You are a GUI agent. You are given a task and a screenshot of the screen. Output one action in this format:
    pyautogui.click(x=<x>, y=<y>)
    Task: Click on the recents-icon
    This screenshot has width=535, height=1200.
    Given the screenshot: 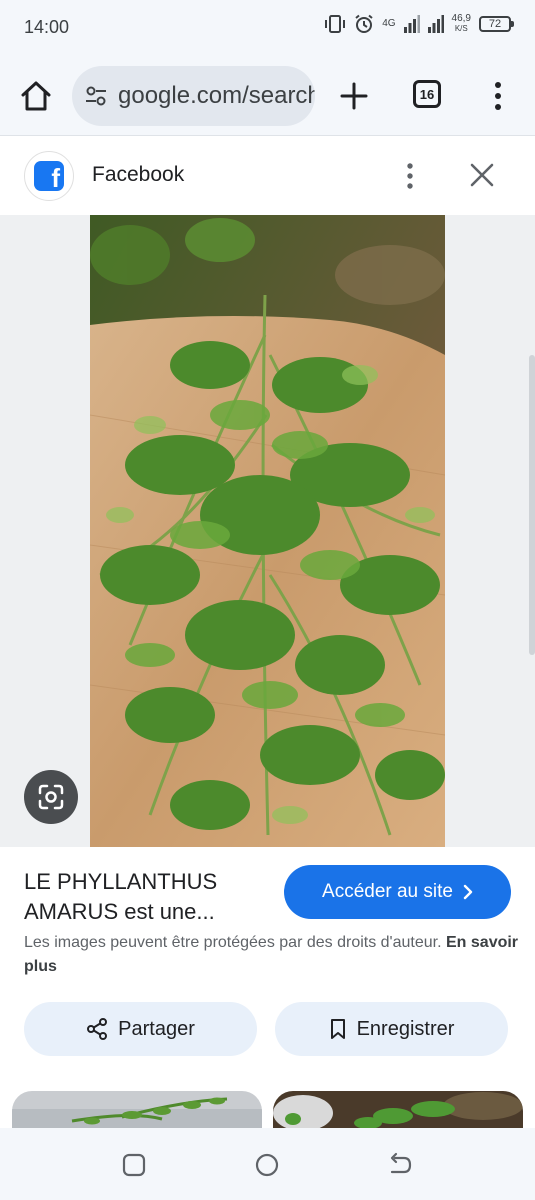 What is the action you would take?
    pyautogui.click(x=134, y=1165)
    